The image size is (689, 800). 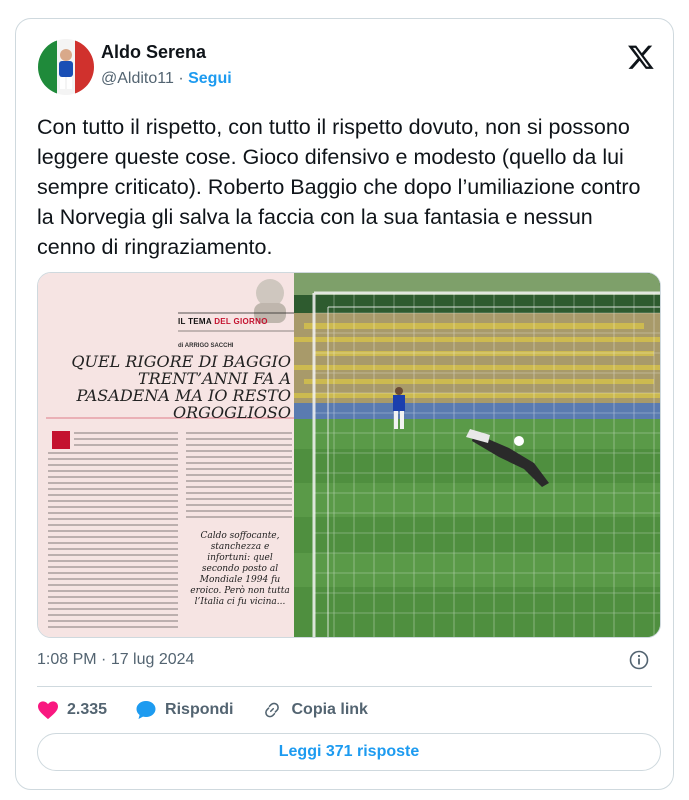 What do you see at coordinates (641, 57) in the screenshot?
I see `x-logo-icon` at bounding box center [641, 57].